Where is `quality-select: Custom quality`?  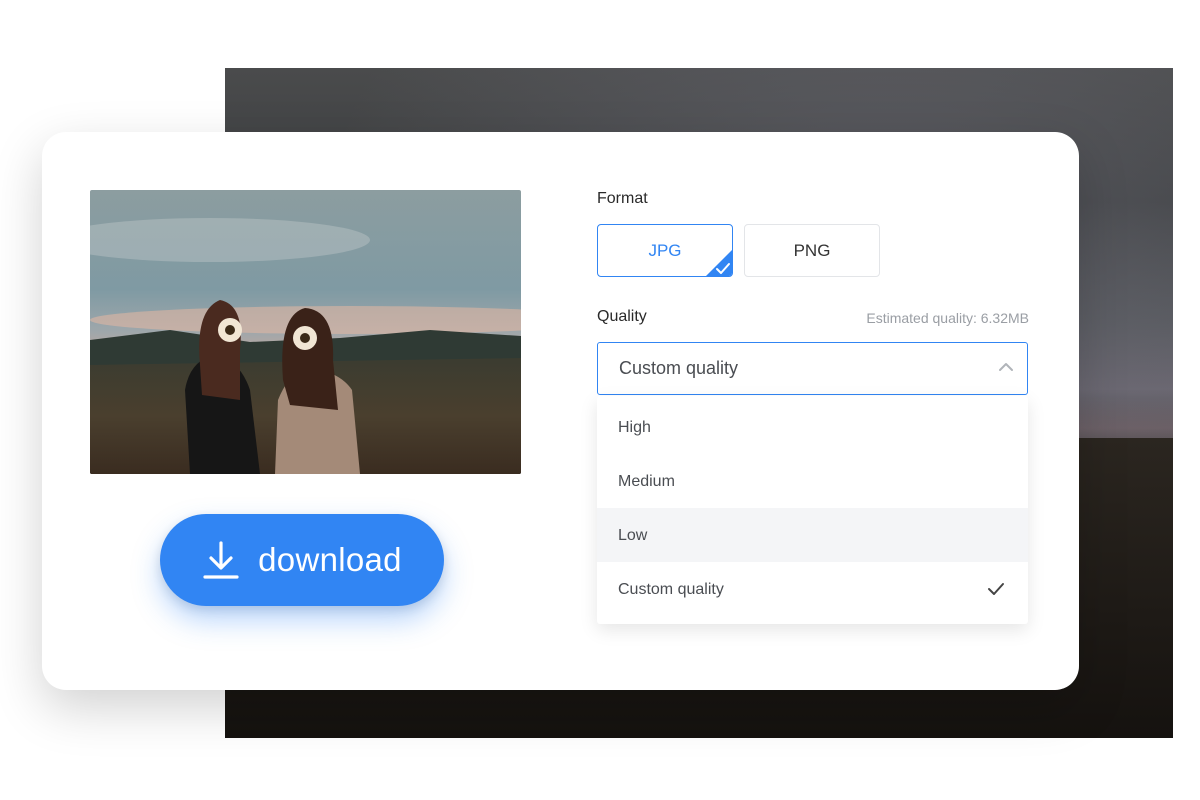
quality-select: Custom quality is located at coordinates (812, 368).